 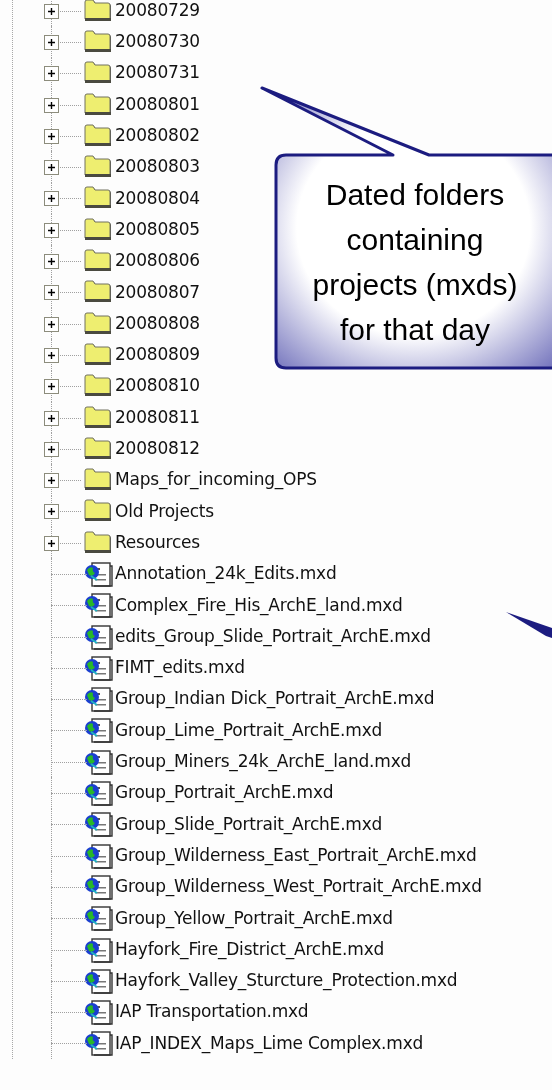 I want to click on folder-name: 20080804, so click(x=157, y=198).